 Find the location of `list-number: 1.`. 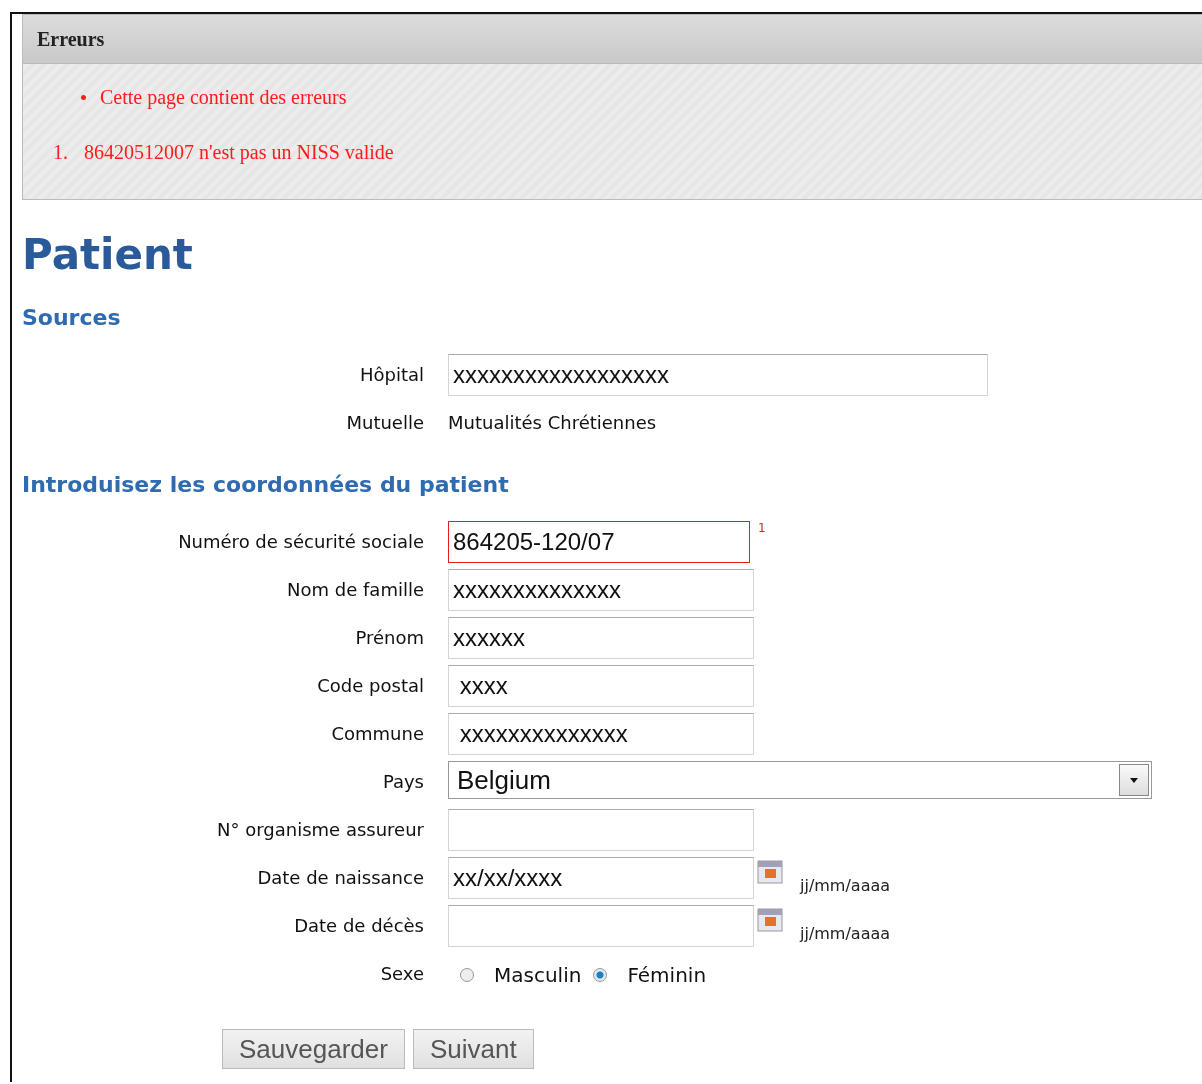

list-number: 1. is located at coordinates (60, 152).